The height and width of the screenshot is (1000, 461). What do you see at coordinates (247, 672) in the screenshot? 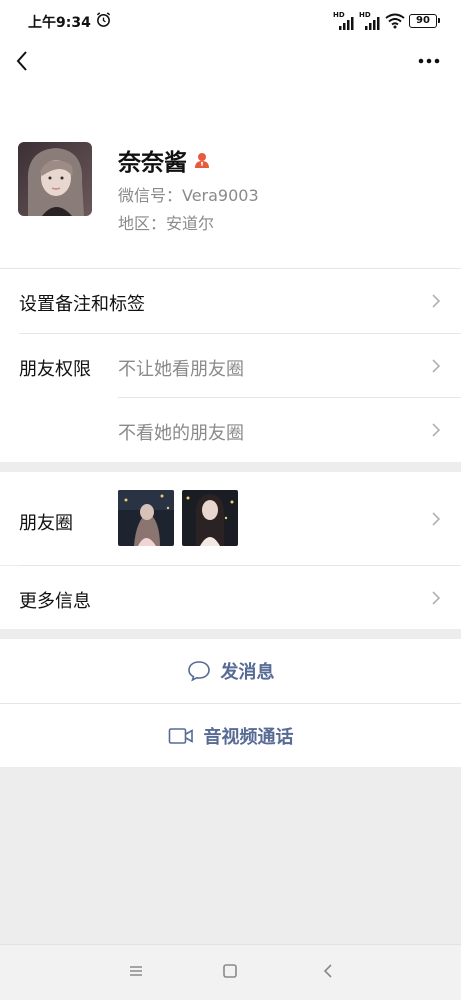
I see `send-message-label: 发消息` at bounding box center [247, 672].